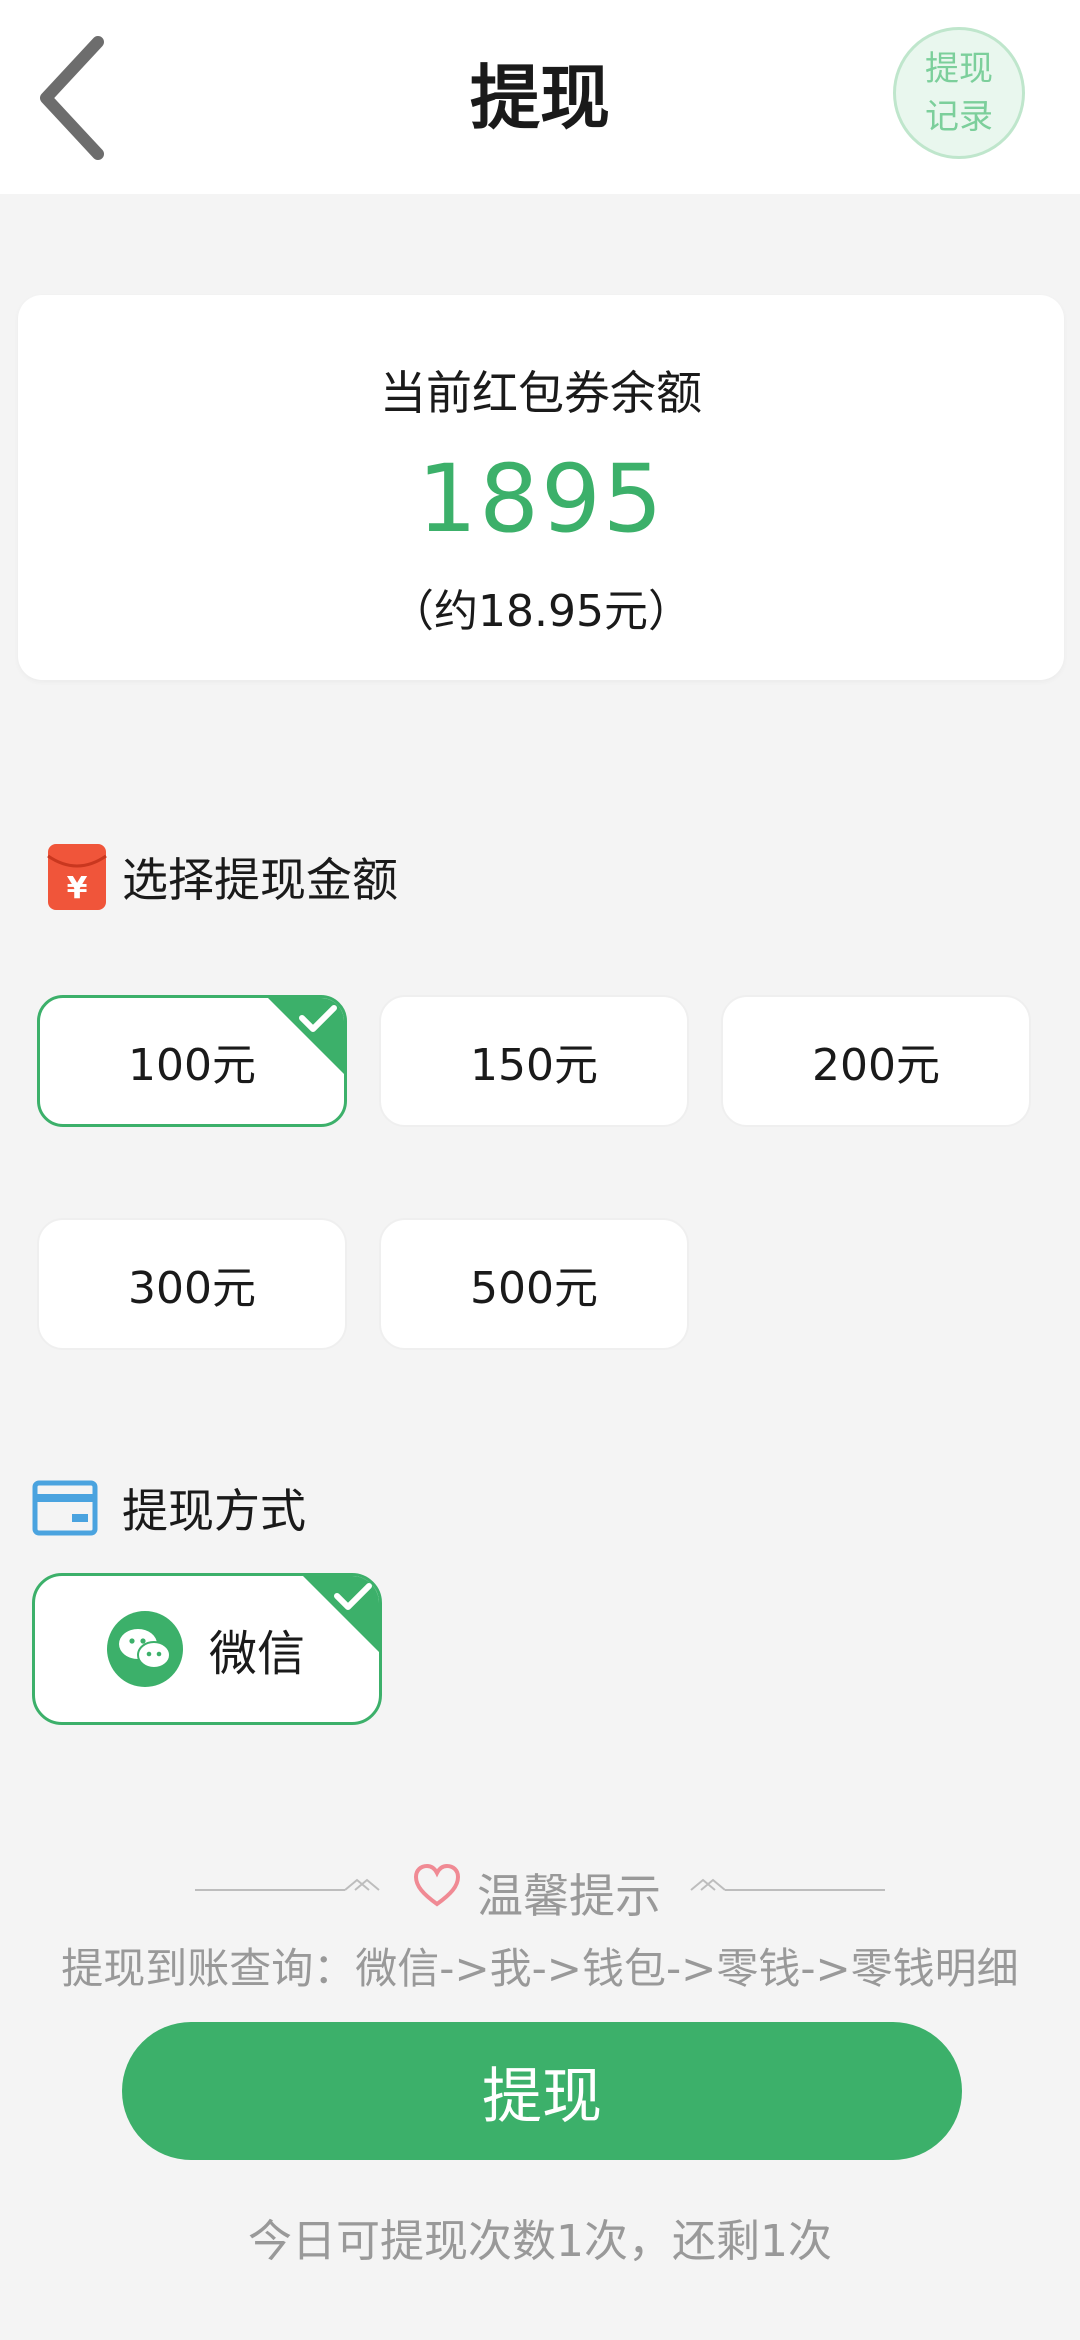  I want to click on amount-option-100: 100元, so click(192, 1061).